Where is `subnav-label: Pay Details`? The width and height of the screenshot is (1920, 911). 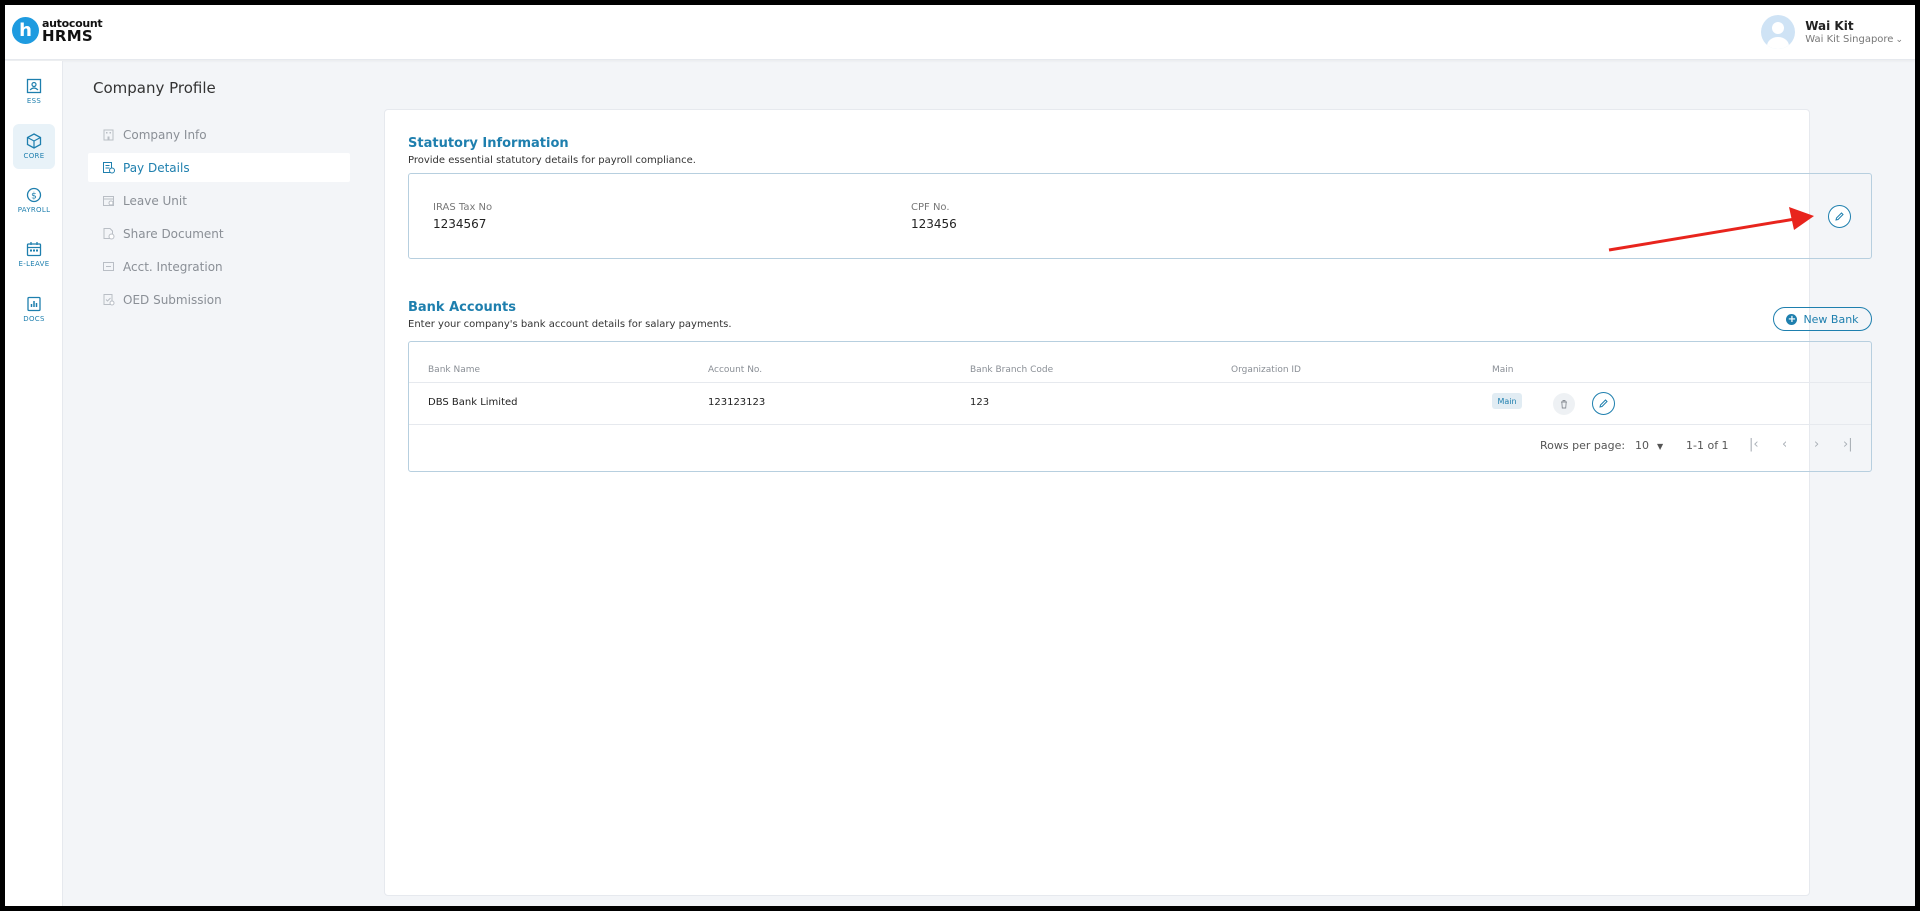 subnav-label: Pay Details is located at coordinates (156, 167).